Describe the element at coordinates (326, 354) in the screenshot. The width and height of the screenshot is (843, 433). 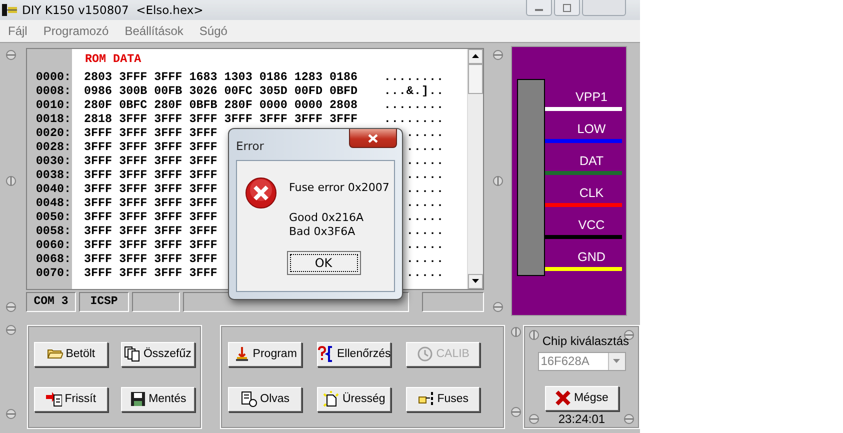
I see `question-brace-icon` at that location.